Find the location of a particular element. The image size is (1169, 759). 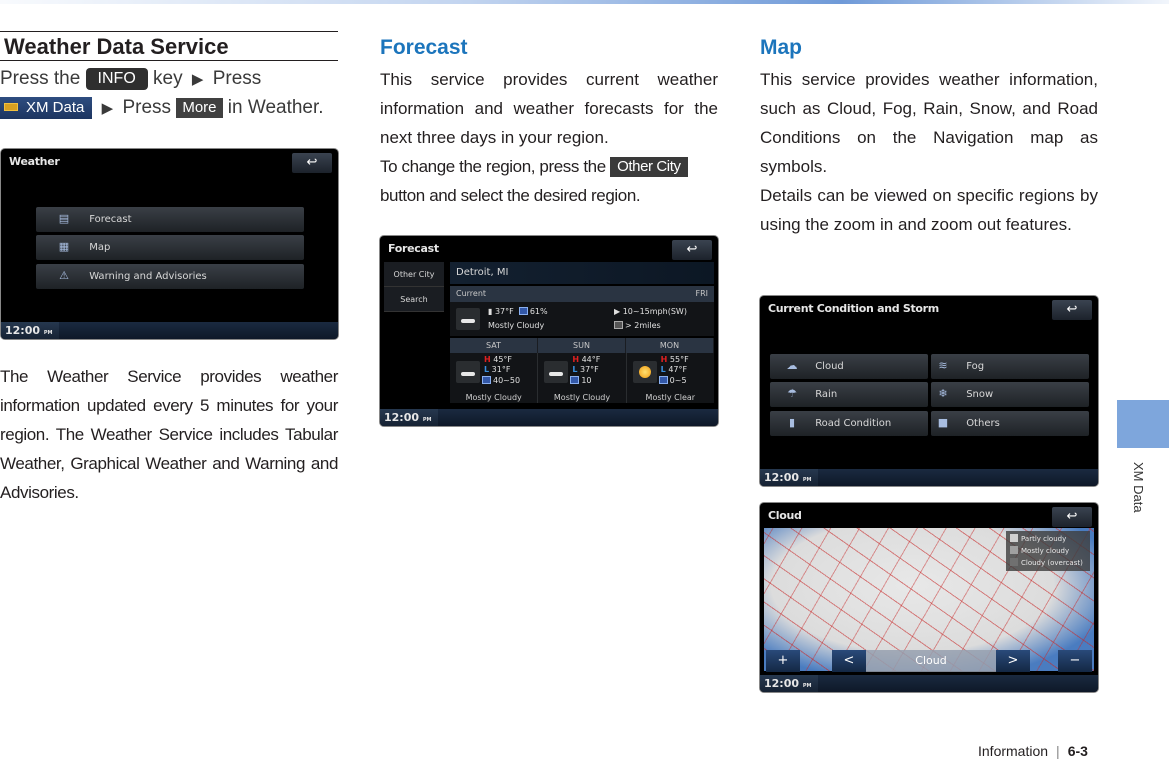

zoom-out-button: − is located at coordinates (1075, 661).